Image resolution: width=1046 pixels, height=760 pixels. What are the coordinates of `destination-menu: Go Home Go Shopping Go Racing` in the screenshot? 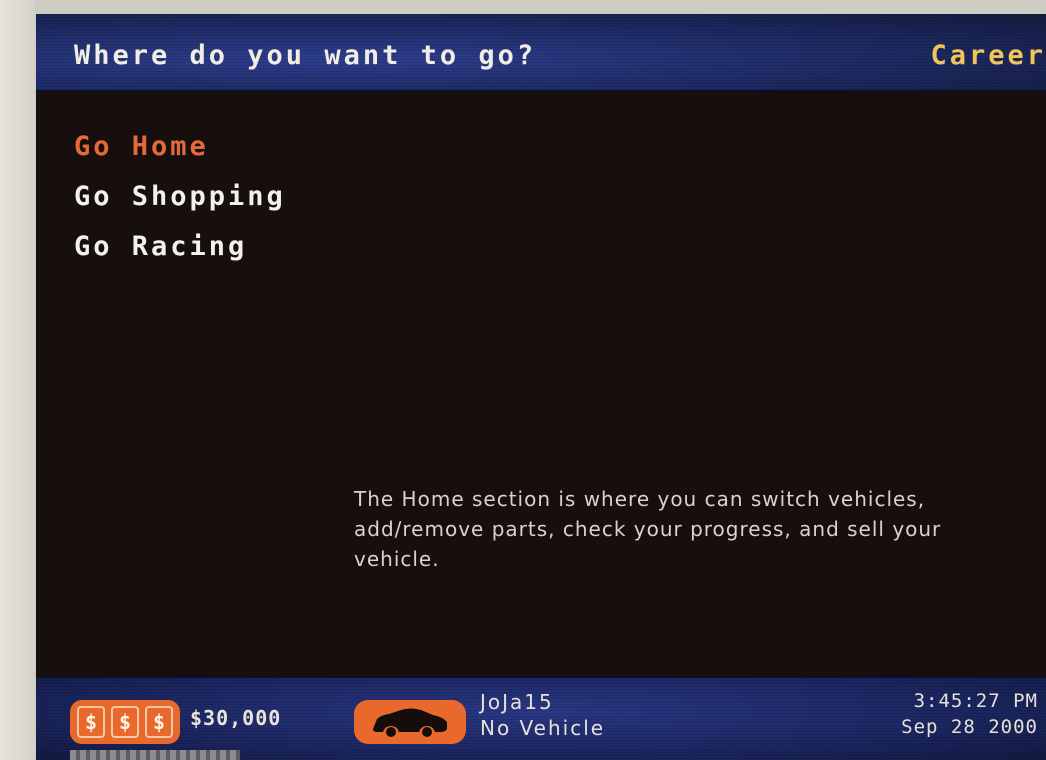 It's located at (180, 197).